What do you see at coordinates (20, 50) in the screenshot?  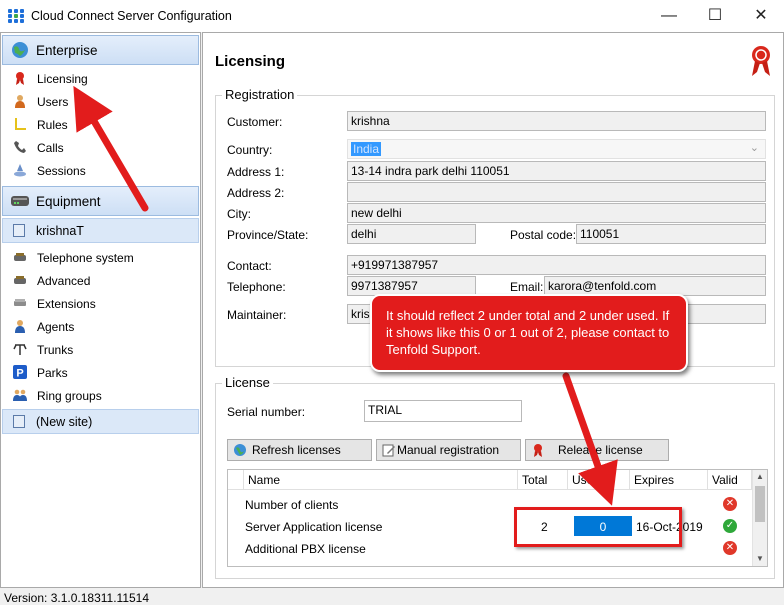 I see `globe-icon` at bounding box center [20, 50].